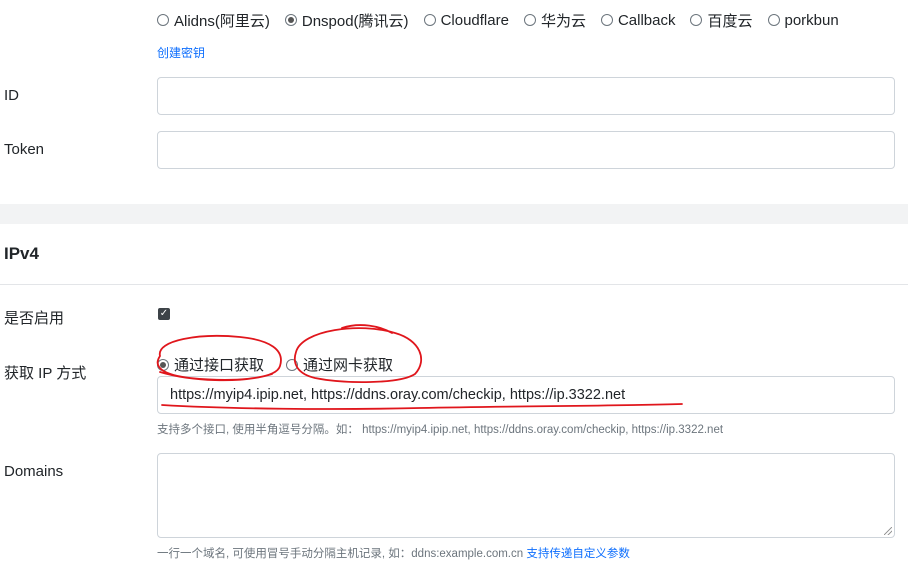 This screenshot has width=908, height=587. I want to click on radio-label: 通过接口获取, so click(219, 365).